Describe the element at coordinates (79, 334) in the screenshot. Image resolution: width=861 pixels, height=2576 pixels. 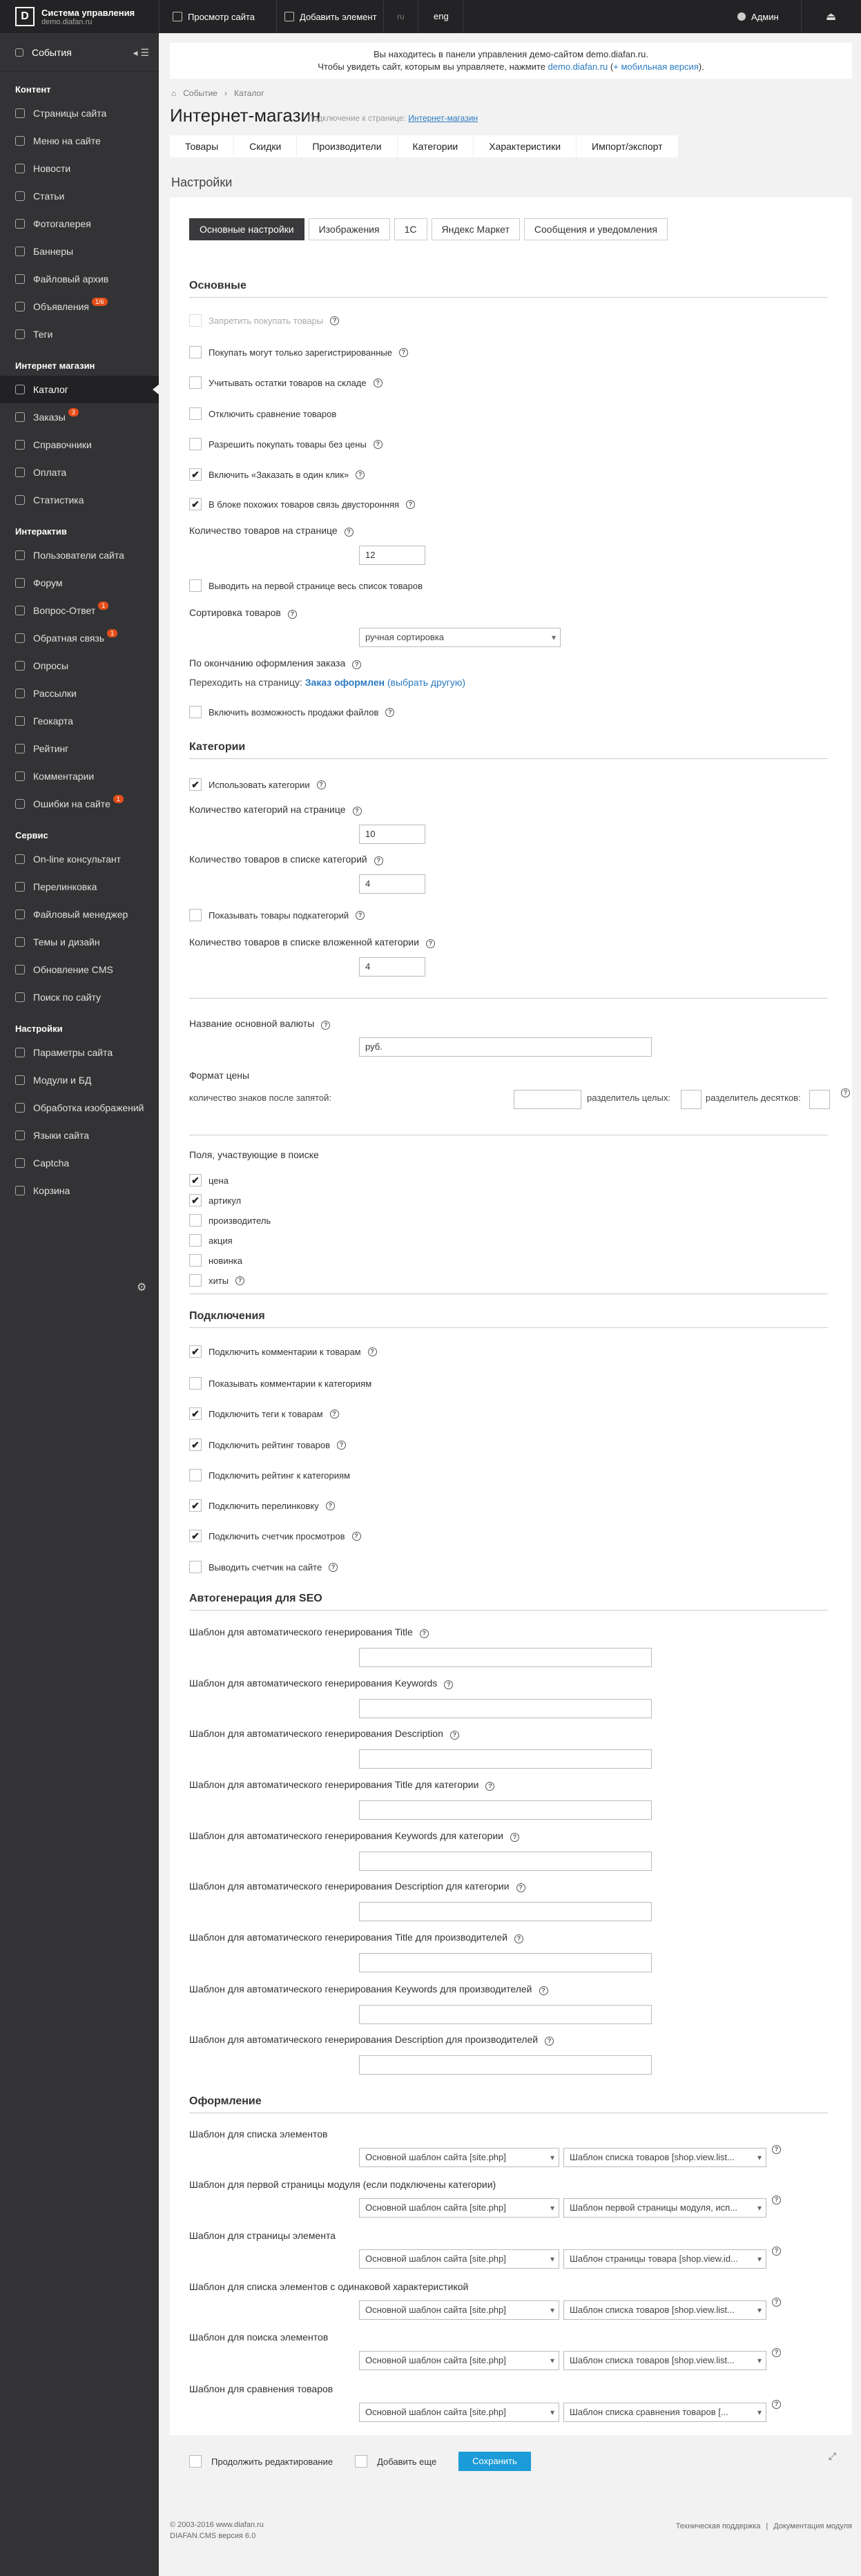
I see `sidebar-item: Теги` at that location.